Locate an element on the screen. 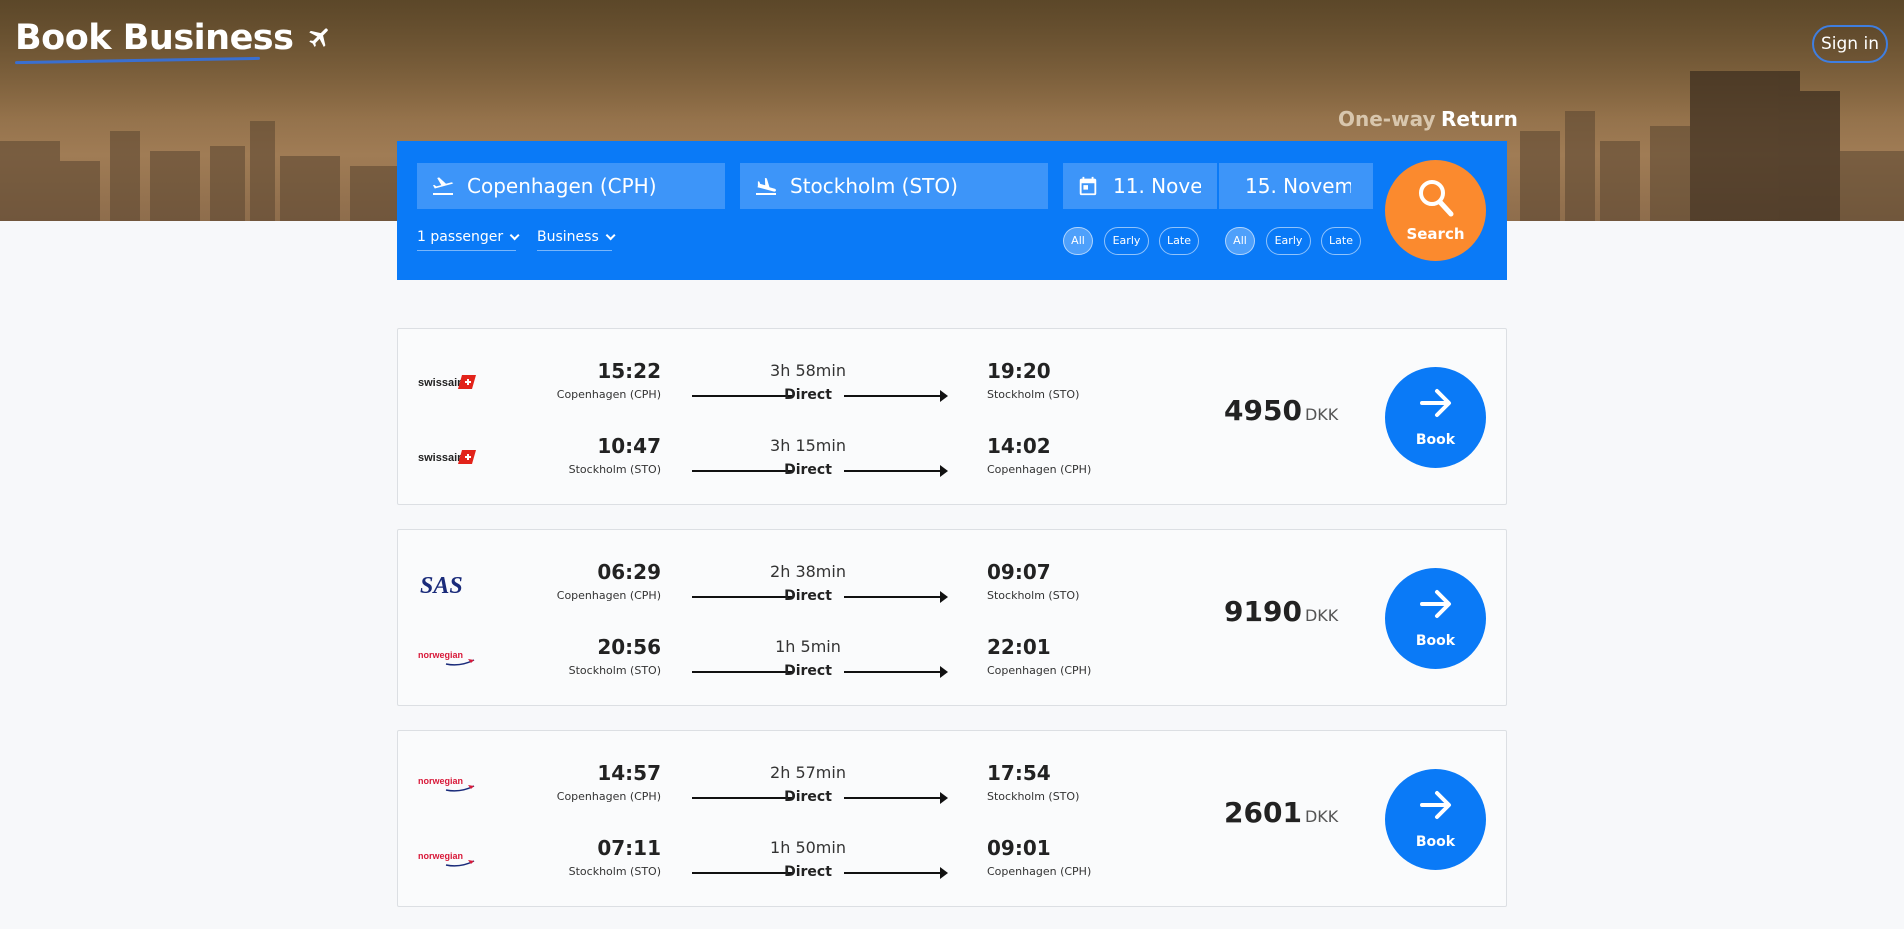  depart-date-field: 11. November is located at coordinates (1140, 186).